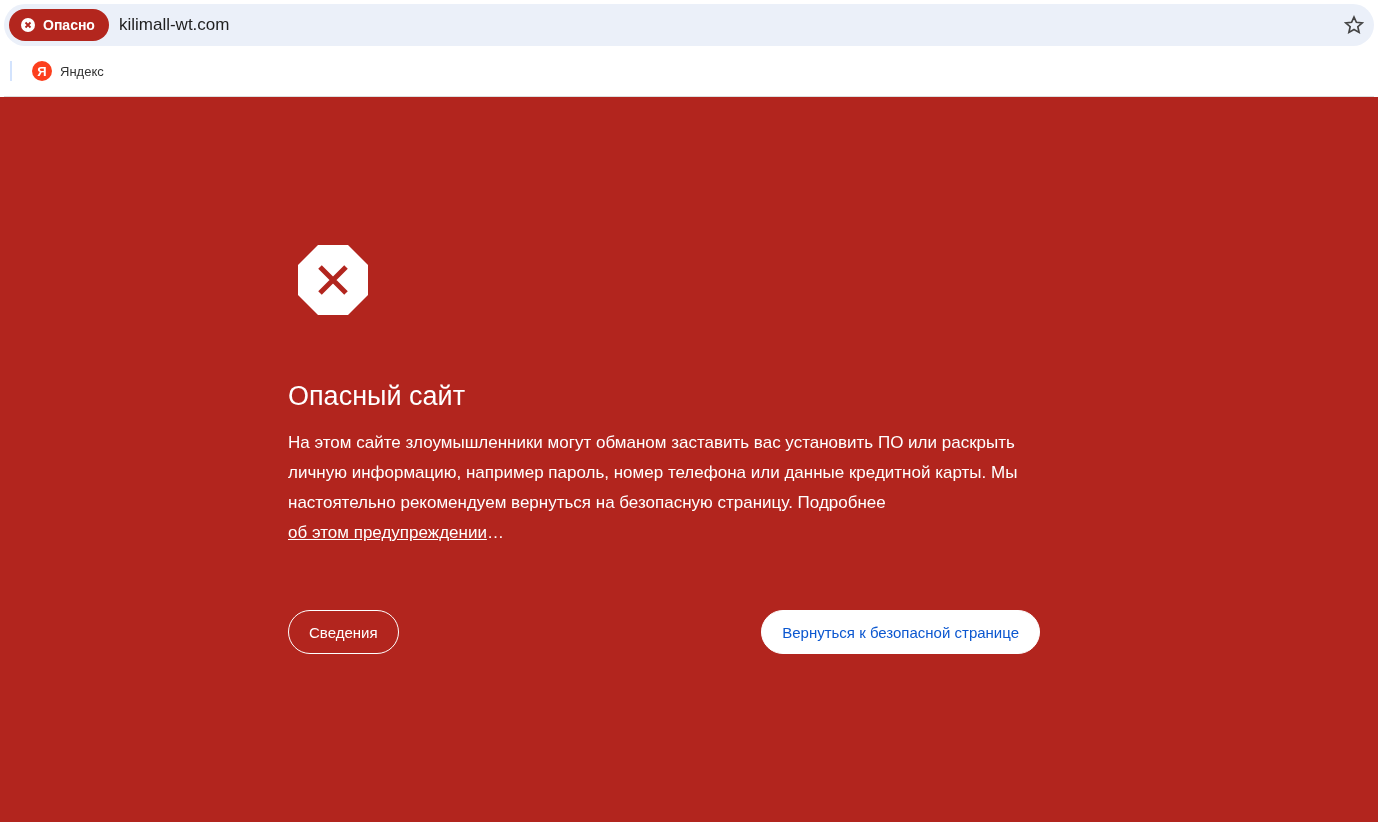 This screenshot has height=822, width=1378. What do you see at coordinates (387, 532) in the screenshot?
I see `warning-link: об этом предупреждении` at bounding box center [387, 532].